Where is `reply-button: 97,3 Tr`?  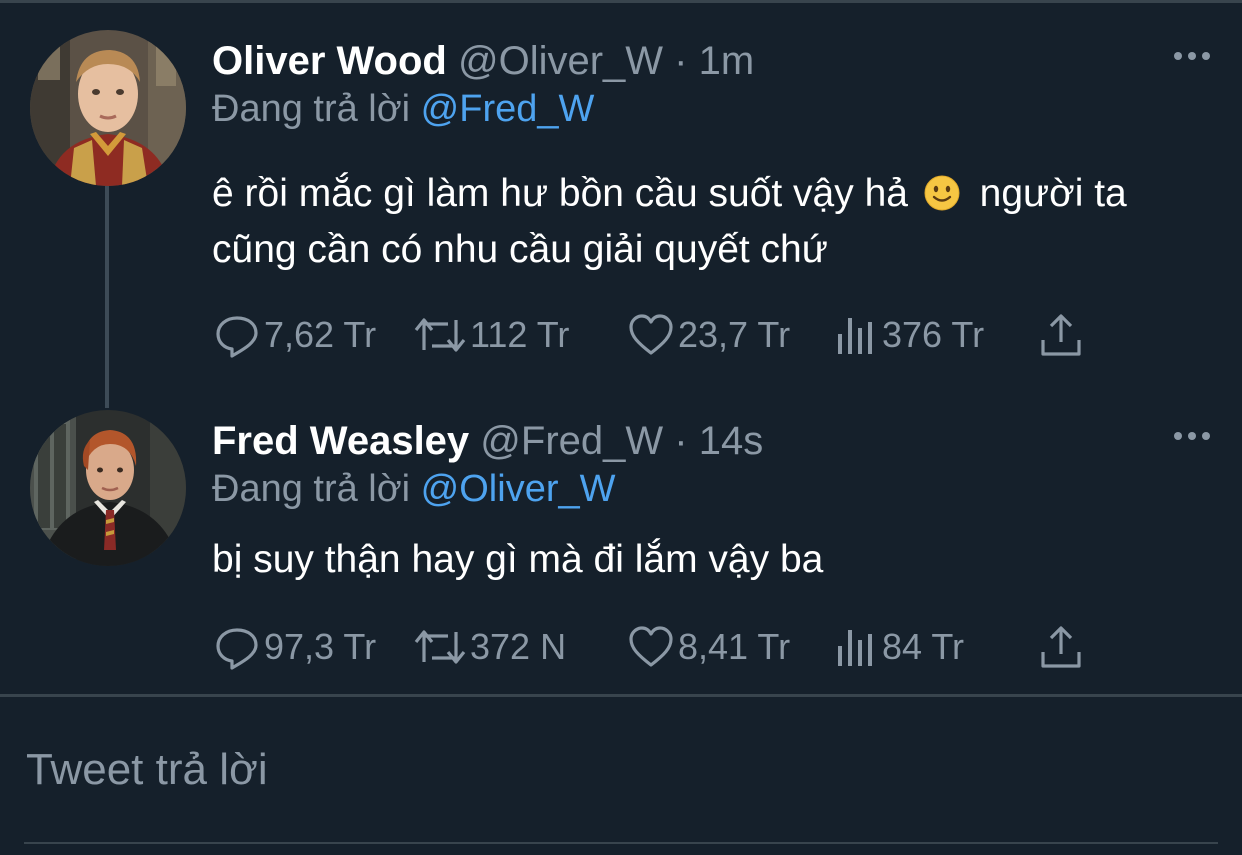
reply-button: 97,3 Tr is located at coordinates (294, 647).